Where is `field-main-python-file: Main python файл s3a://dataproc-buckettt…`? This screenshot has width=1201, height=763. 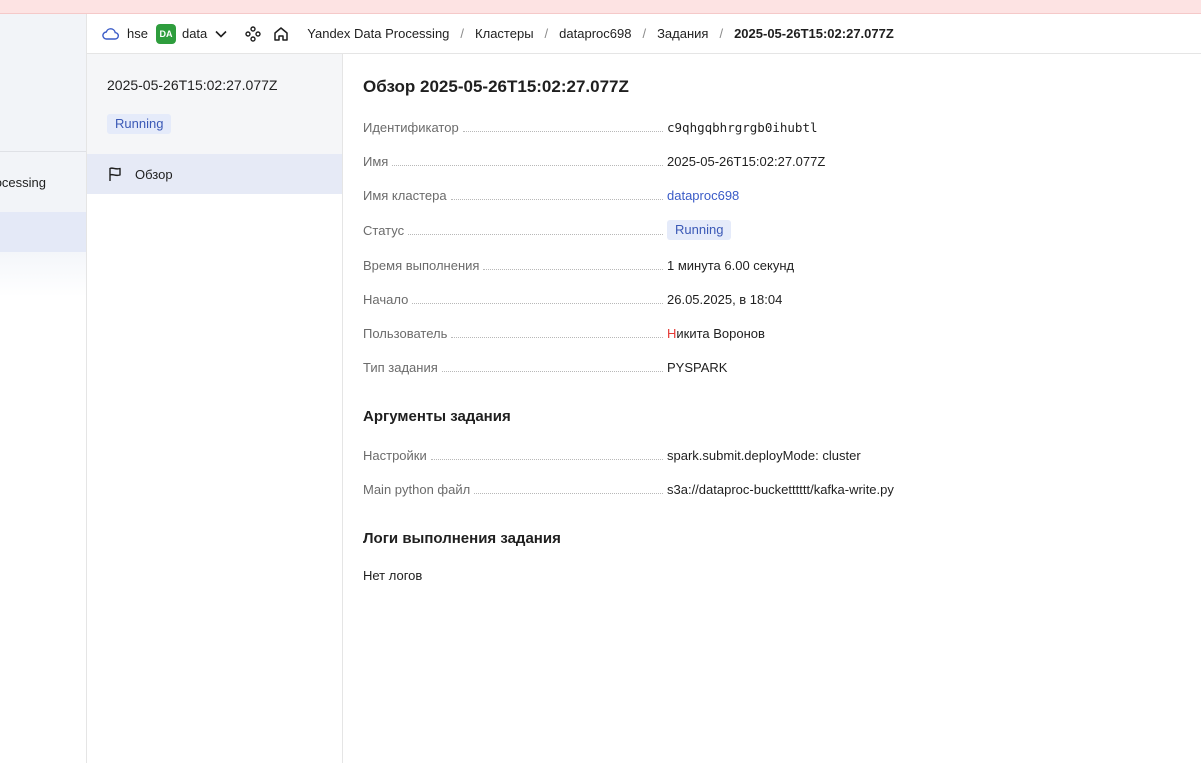 field-main-python-file: Main python файл s3a://dataproc-buckettt… is located at coordinates (773, 489).